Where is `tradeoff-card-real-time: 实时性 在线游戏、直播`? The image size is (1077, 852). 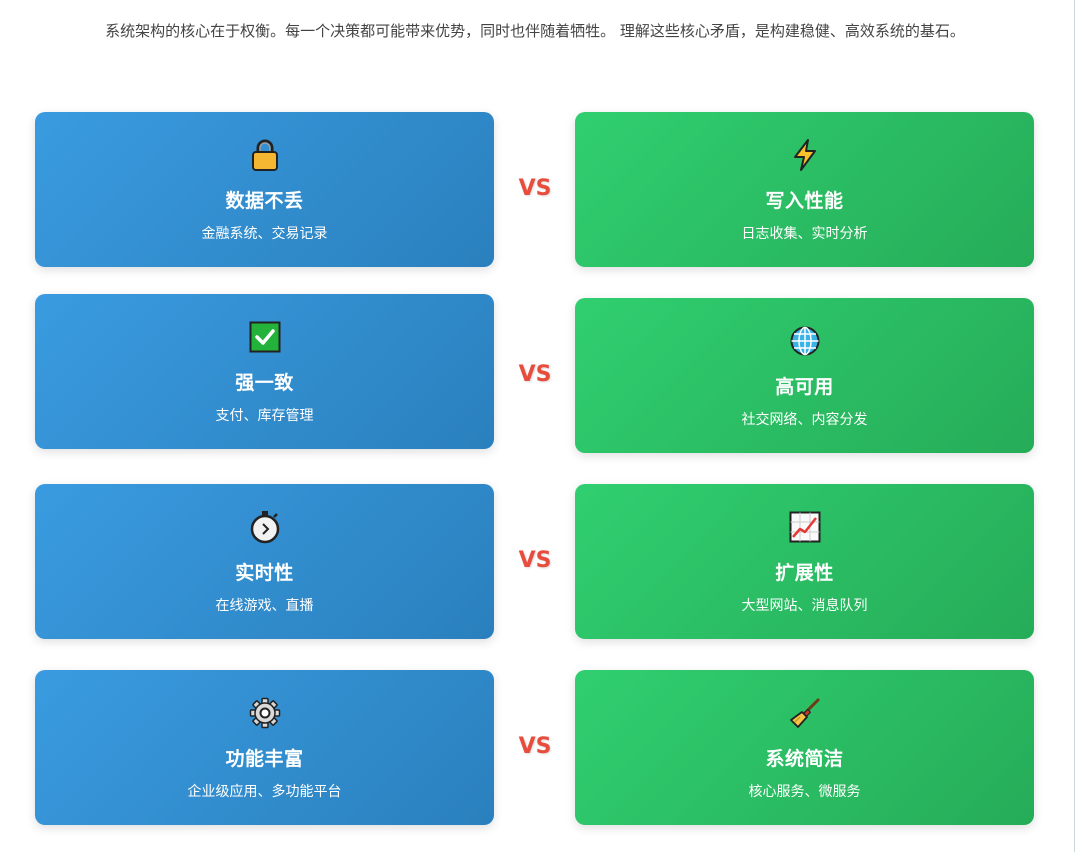 tradeoff-card-real-time: 实时性 在线游戏、直播 is located at coordinates (264, 561).